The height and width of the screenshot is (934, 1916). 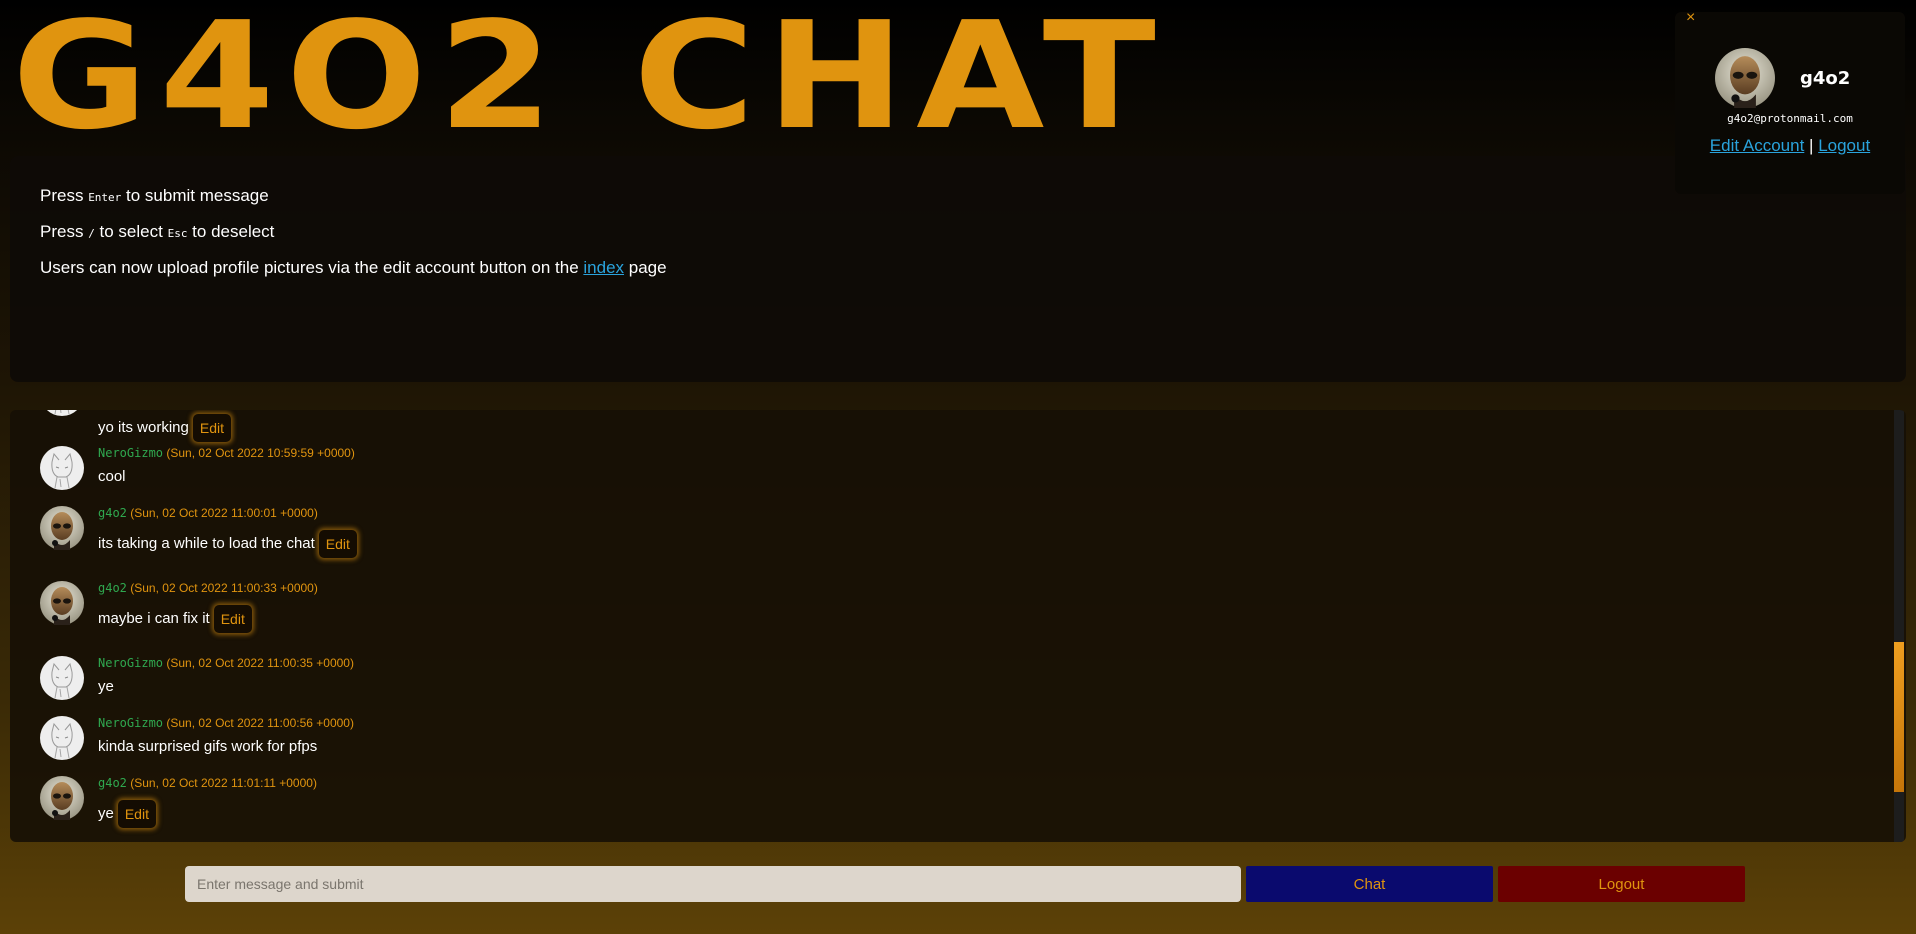 I want to click on message-text: kinda surprised gifs work for pfps, so click(x=207, y=747).